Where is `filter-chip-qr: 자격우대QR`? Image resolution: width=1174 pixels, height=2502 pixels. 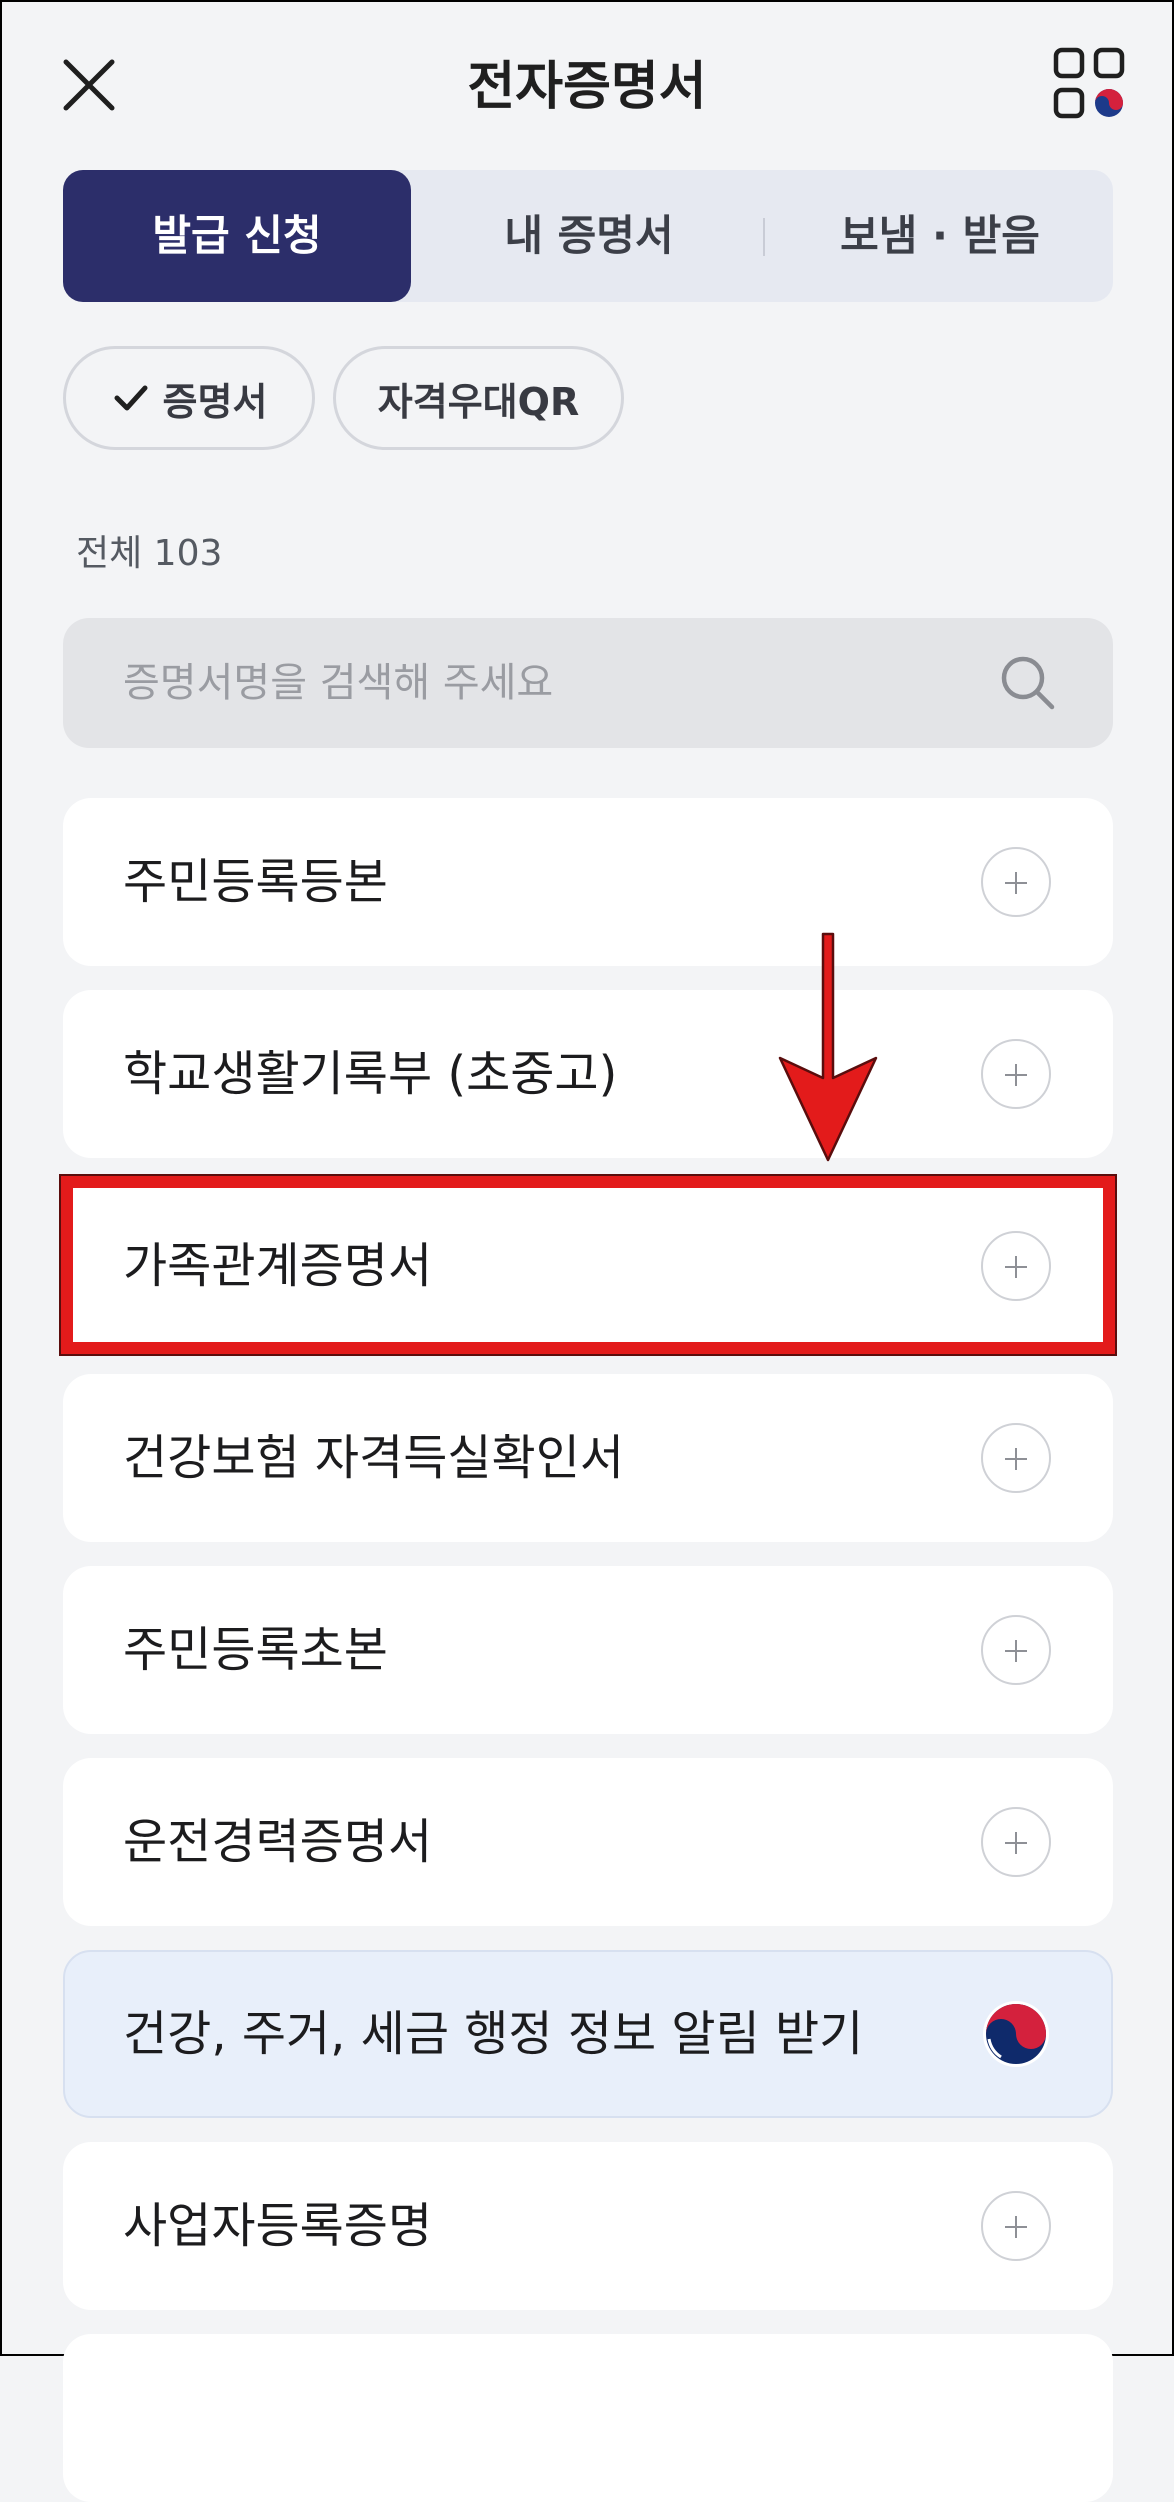 filter-chip-qr: 자격우대QR is located at coordinates (478, 398).